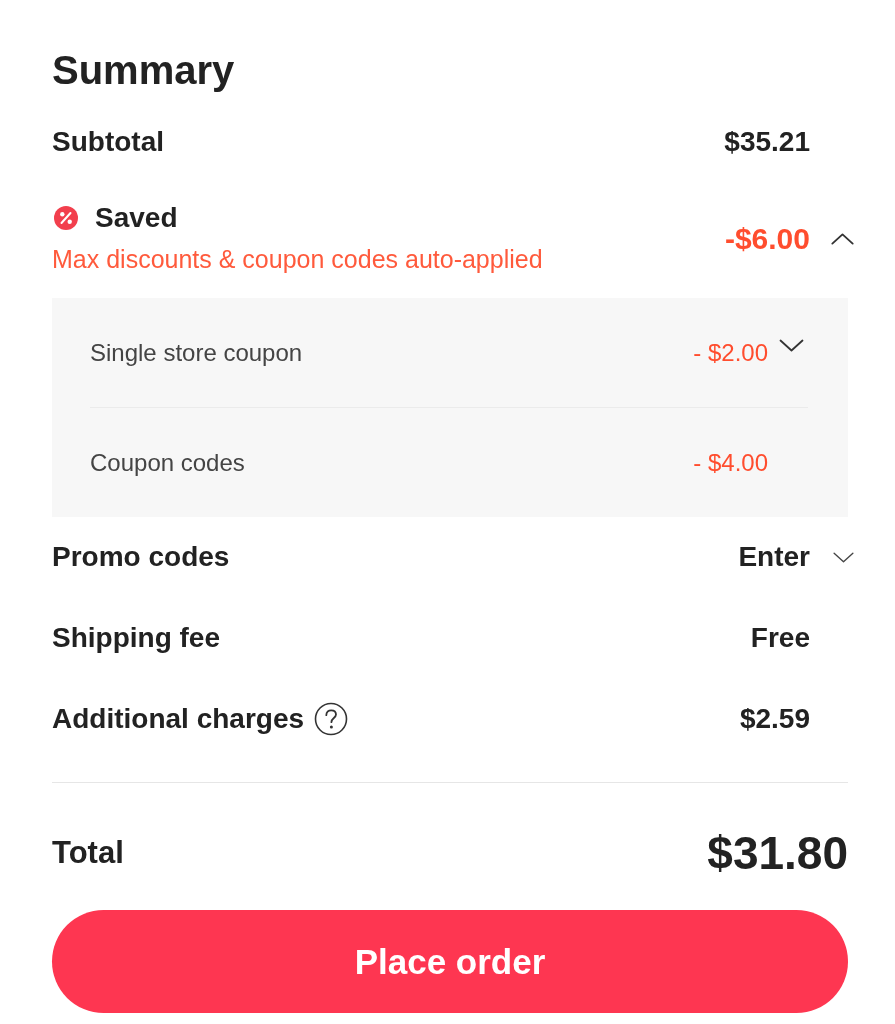  Describe the element at coordinates (144, 70) in the screenshot. I see `summary-title: Summary` at that location.